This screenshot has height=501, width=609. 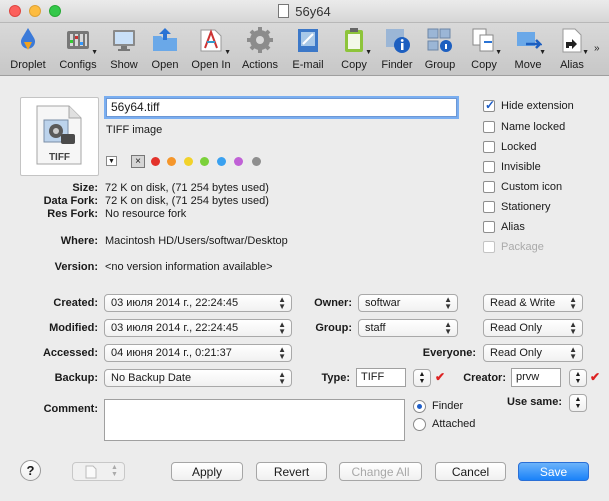 What do you see at coordinates (536, 377) in the screenshot?
I see `creator-field: prvw` at bounding box center [536, 377].